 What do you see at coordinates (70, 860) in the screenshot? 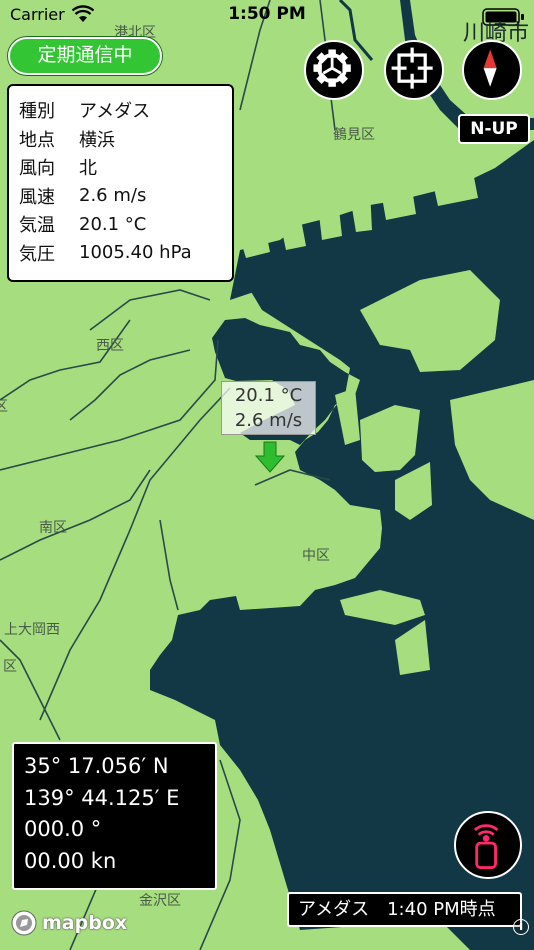
I see `speed-value: 00.00 kn` at bounding box center [70, 860].